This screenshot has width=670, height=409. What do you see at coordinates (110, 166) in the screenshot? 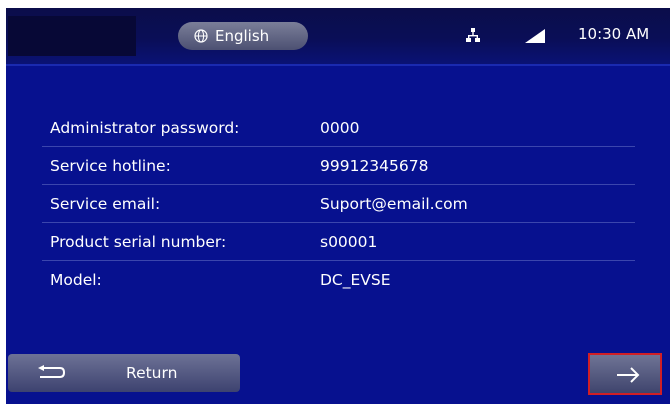
I see `info-label: Service hotline:` at bounding box center [110, 166].